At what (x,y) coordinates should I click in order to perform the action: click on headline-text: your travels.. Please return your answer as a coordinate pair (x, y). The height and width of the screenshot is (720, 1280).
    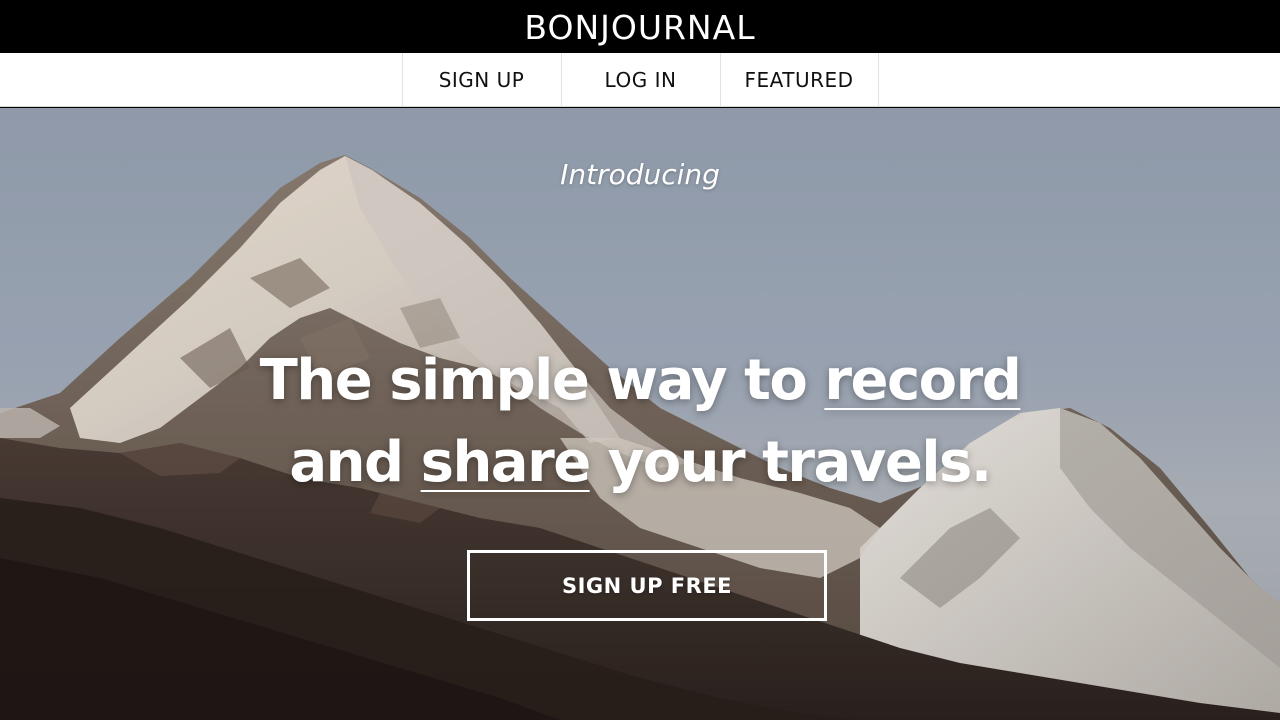
    Looking at the image, I should click on (790, 462).